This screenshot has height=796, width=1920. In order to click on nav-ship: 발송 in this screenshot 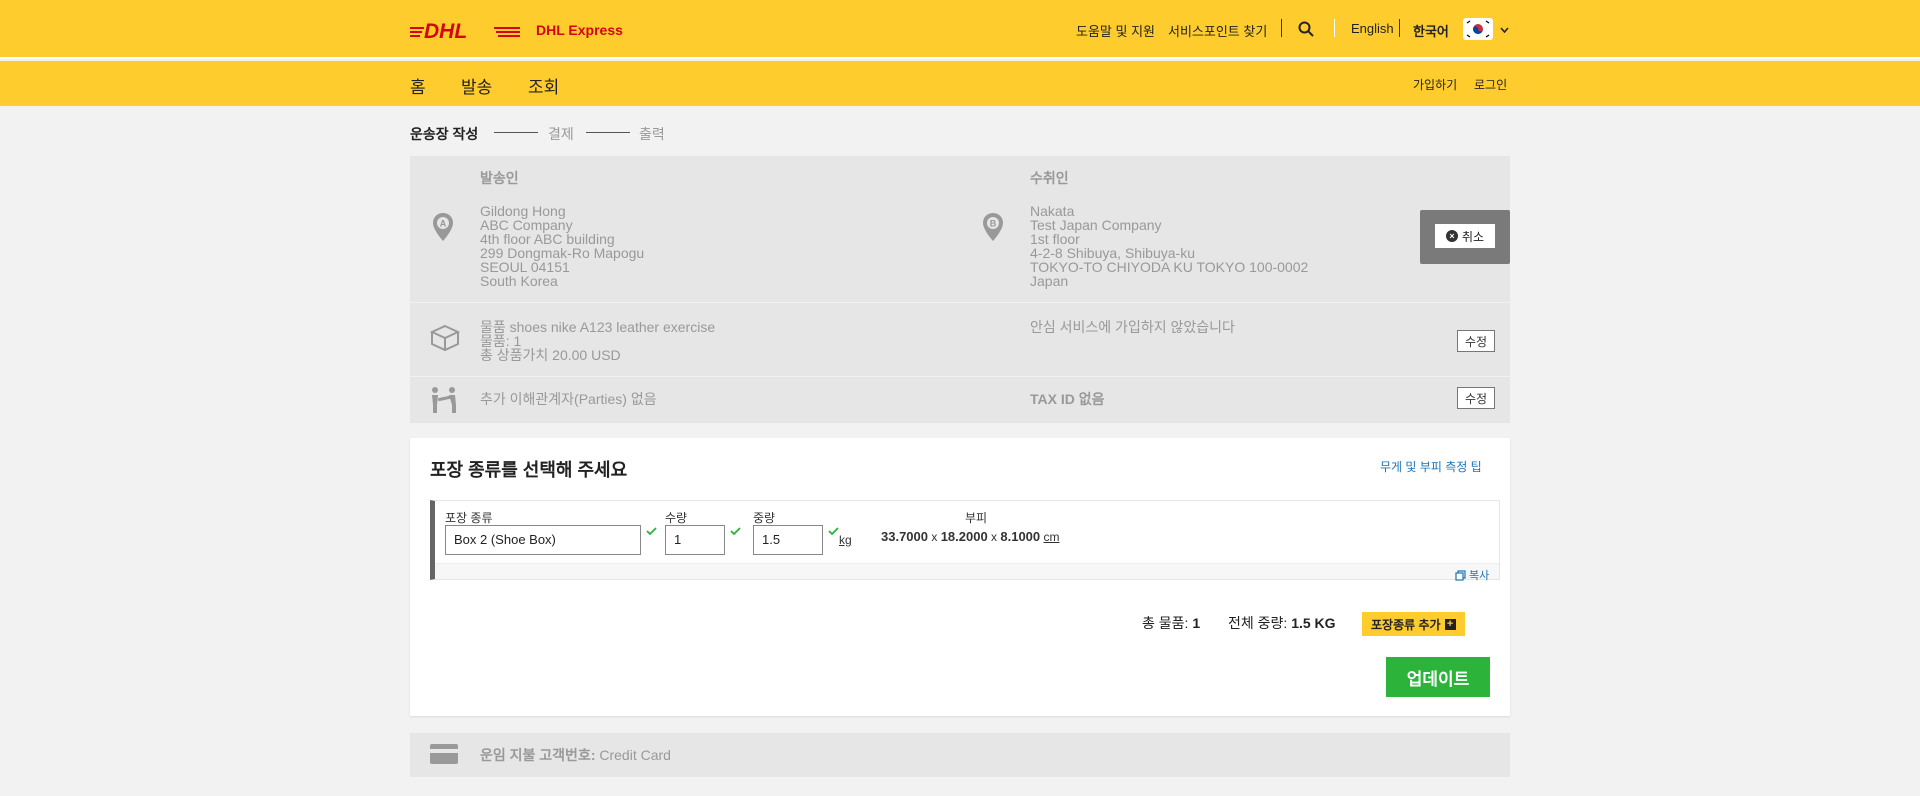, I will do `click(476, 85)`.